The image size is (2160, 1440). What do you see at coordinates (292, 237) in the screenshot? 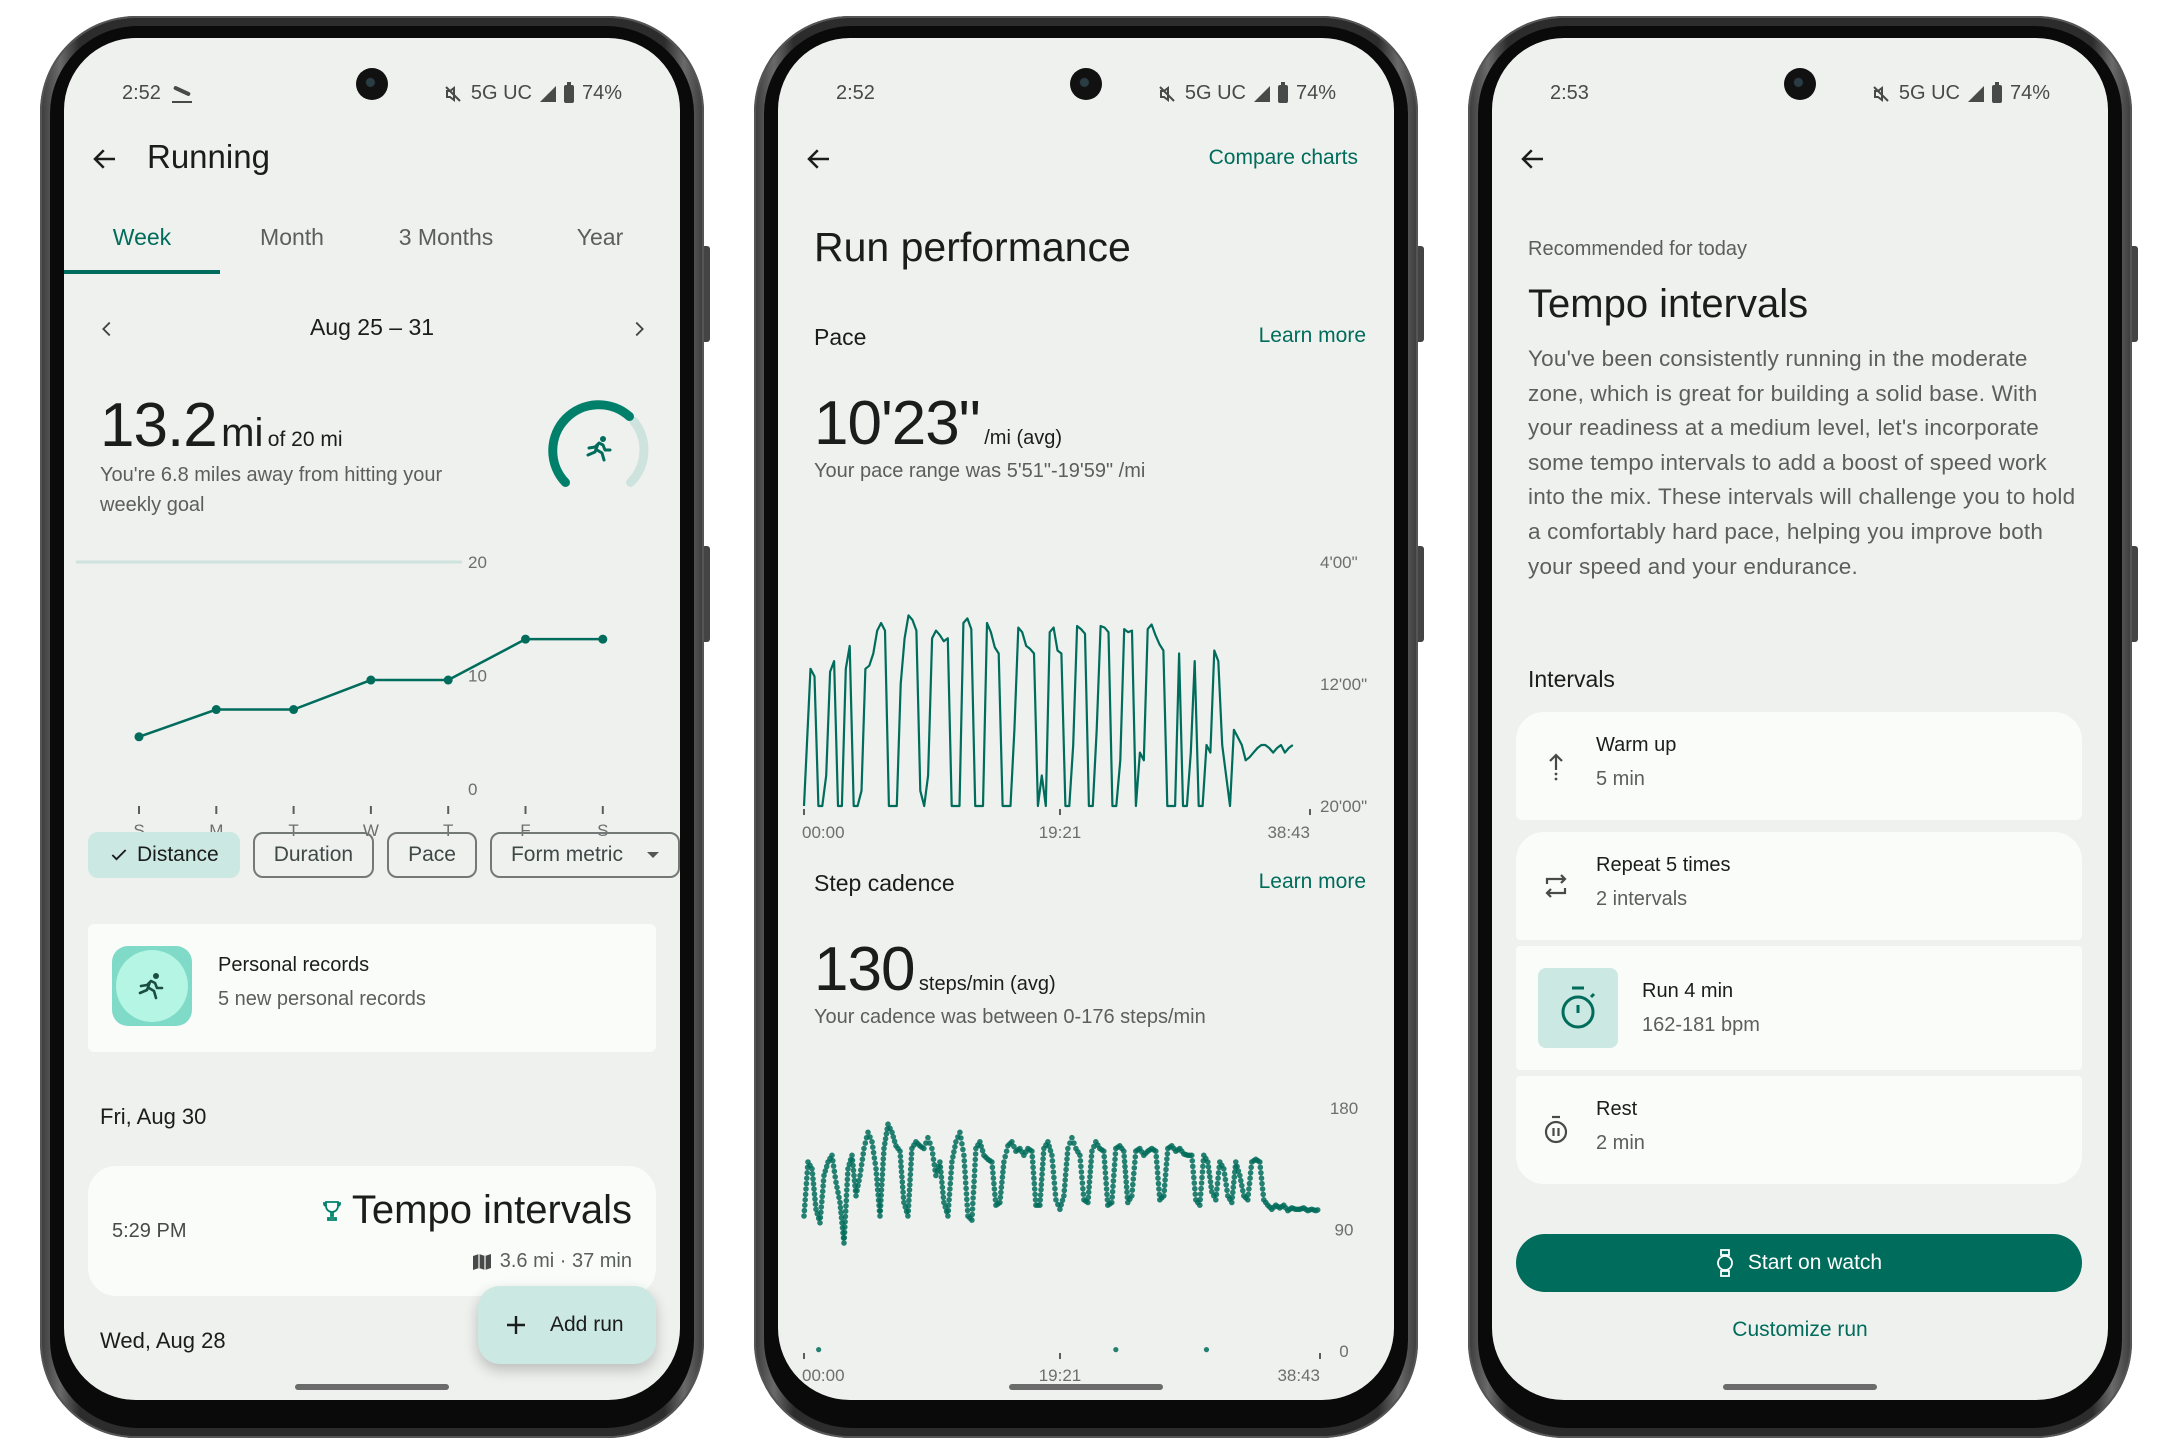
I see `tab-month: Month` at bounding box center [292, 237].